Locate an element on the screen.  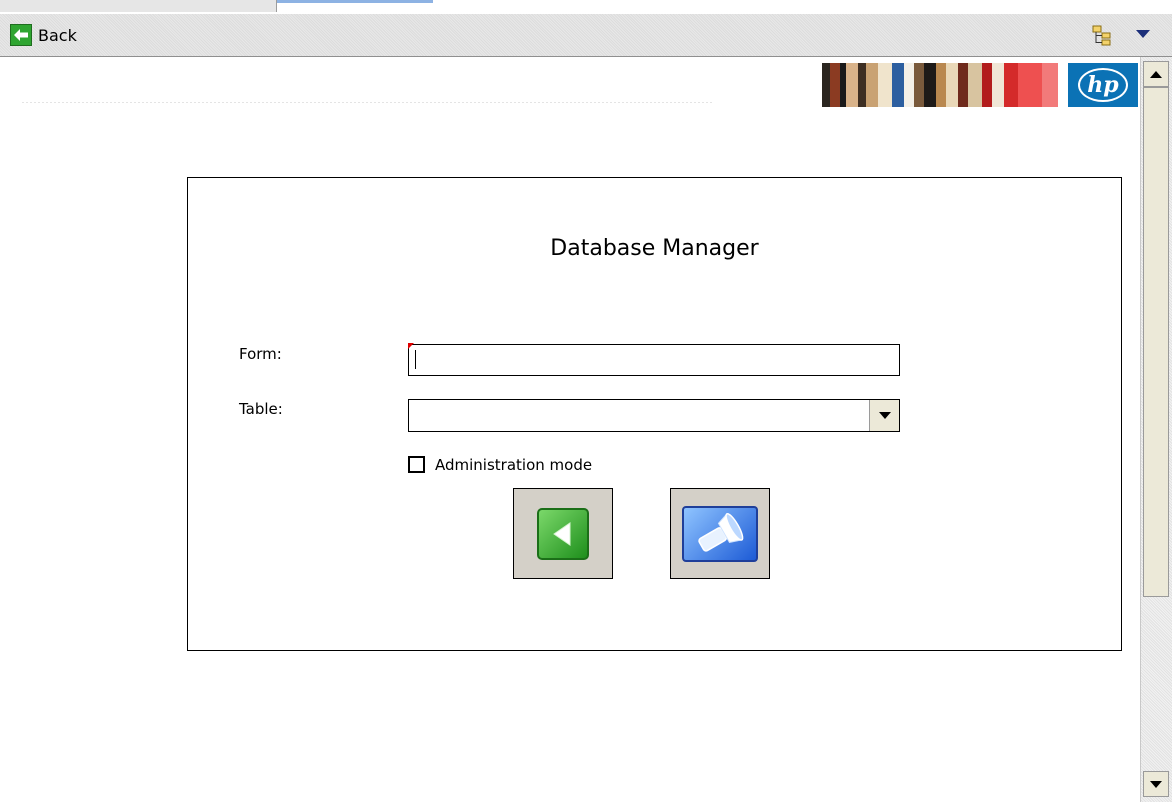
arrow-up-icon is located at coordinates (1156, 74).